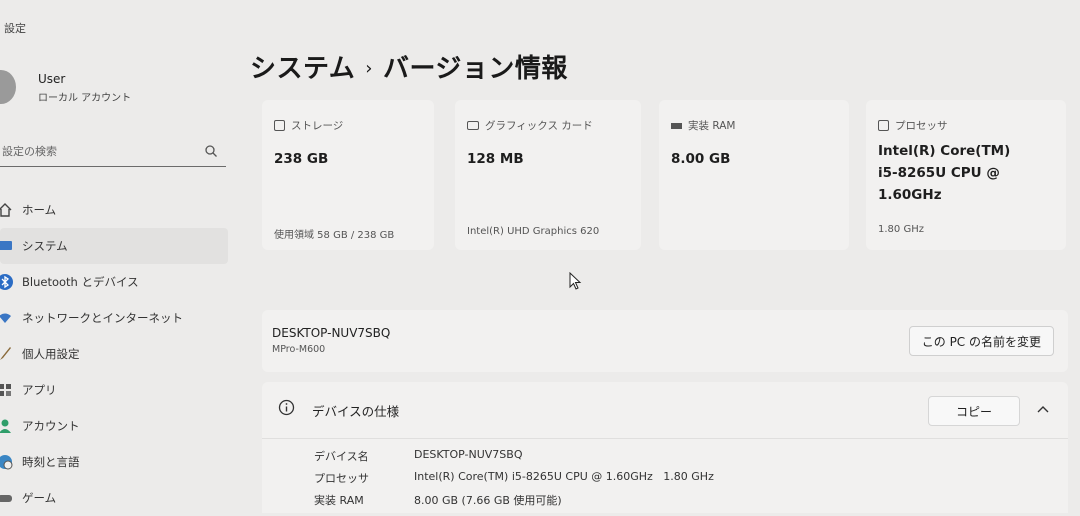 The height and width of the screenshot is (516, 1080). Describe the element at coordinates (341, 456) in the screenshot. I see `spec-key: デバイス名` at that location.